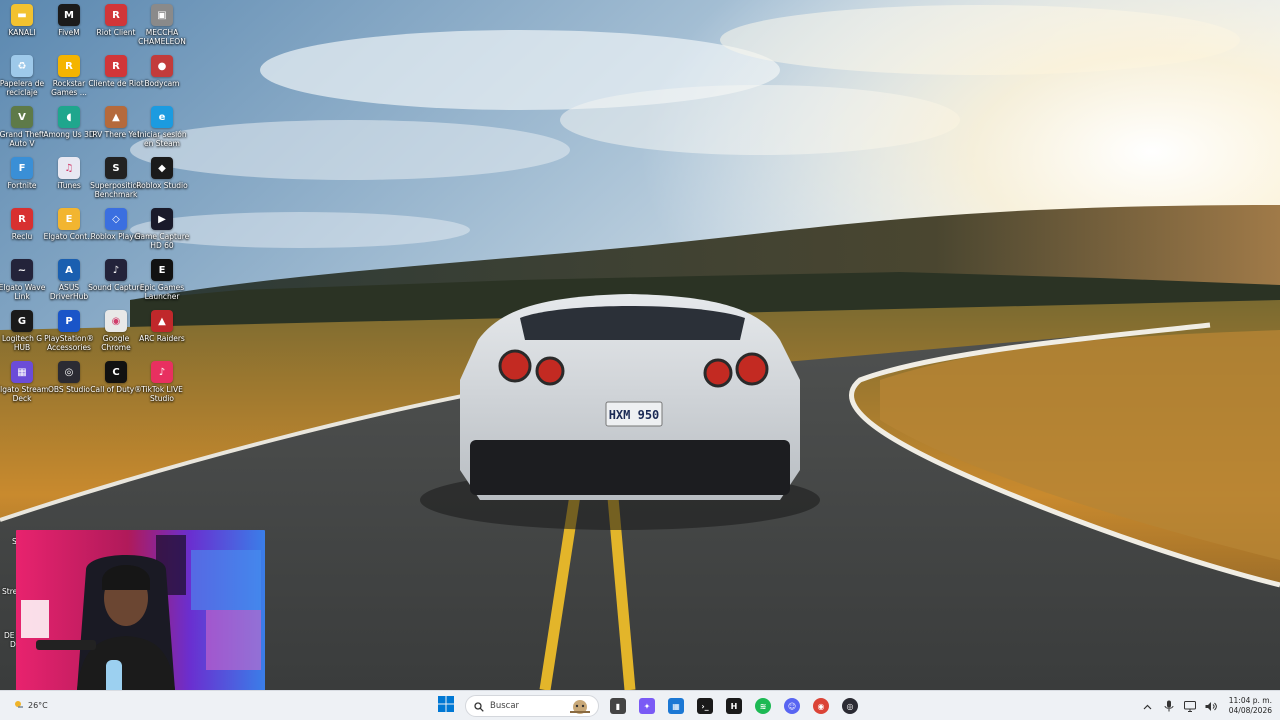  Describe the element at coordinates (22, 284) in the screenshot. I see `desktop-icon: ~ Elgato Wave Link` at that location.